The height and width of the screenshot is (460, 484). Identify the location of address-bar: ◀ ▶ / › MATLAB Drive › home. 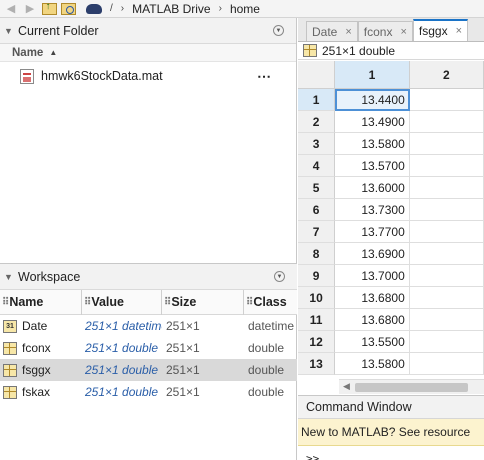
(242, 9).